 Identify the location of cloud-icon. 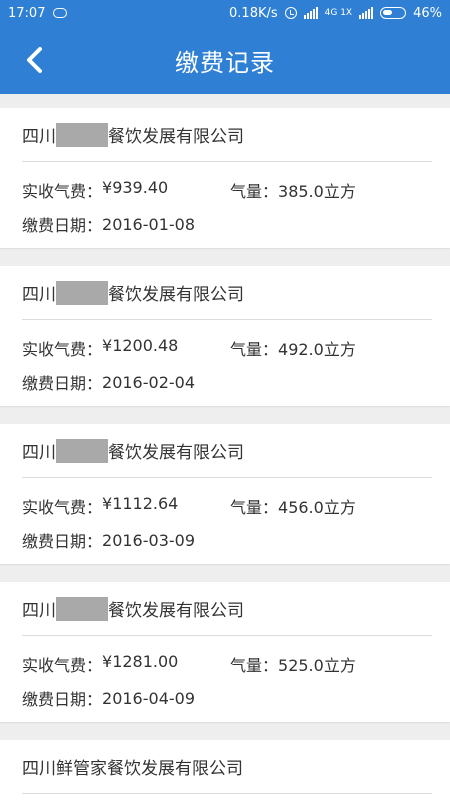
(60, 13).